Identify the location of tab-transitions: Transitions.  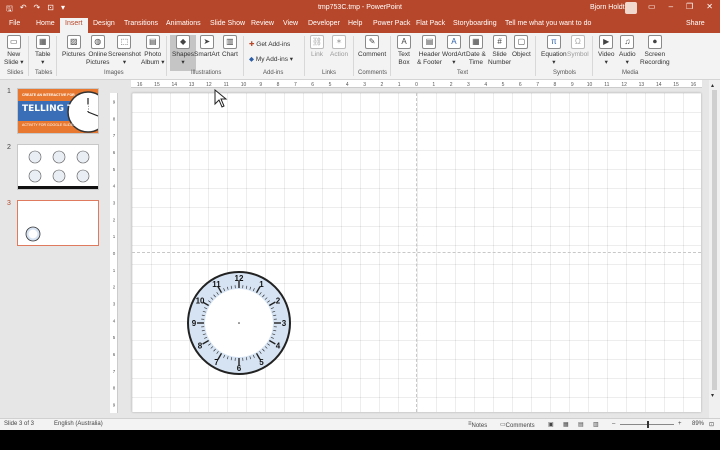
(141, 23).